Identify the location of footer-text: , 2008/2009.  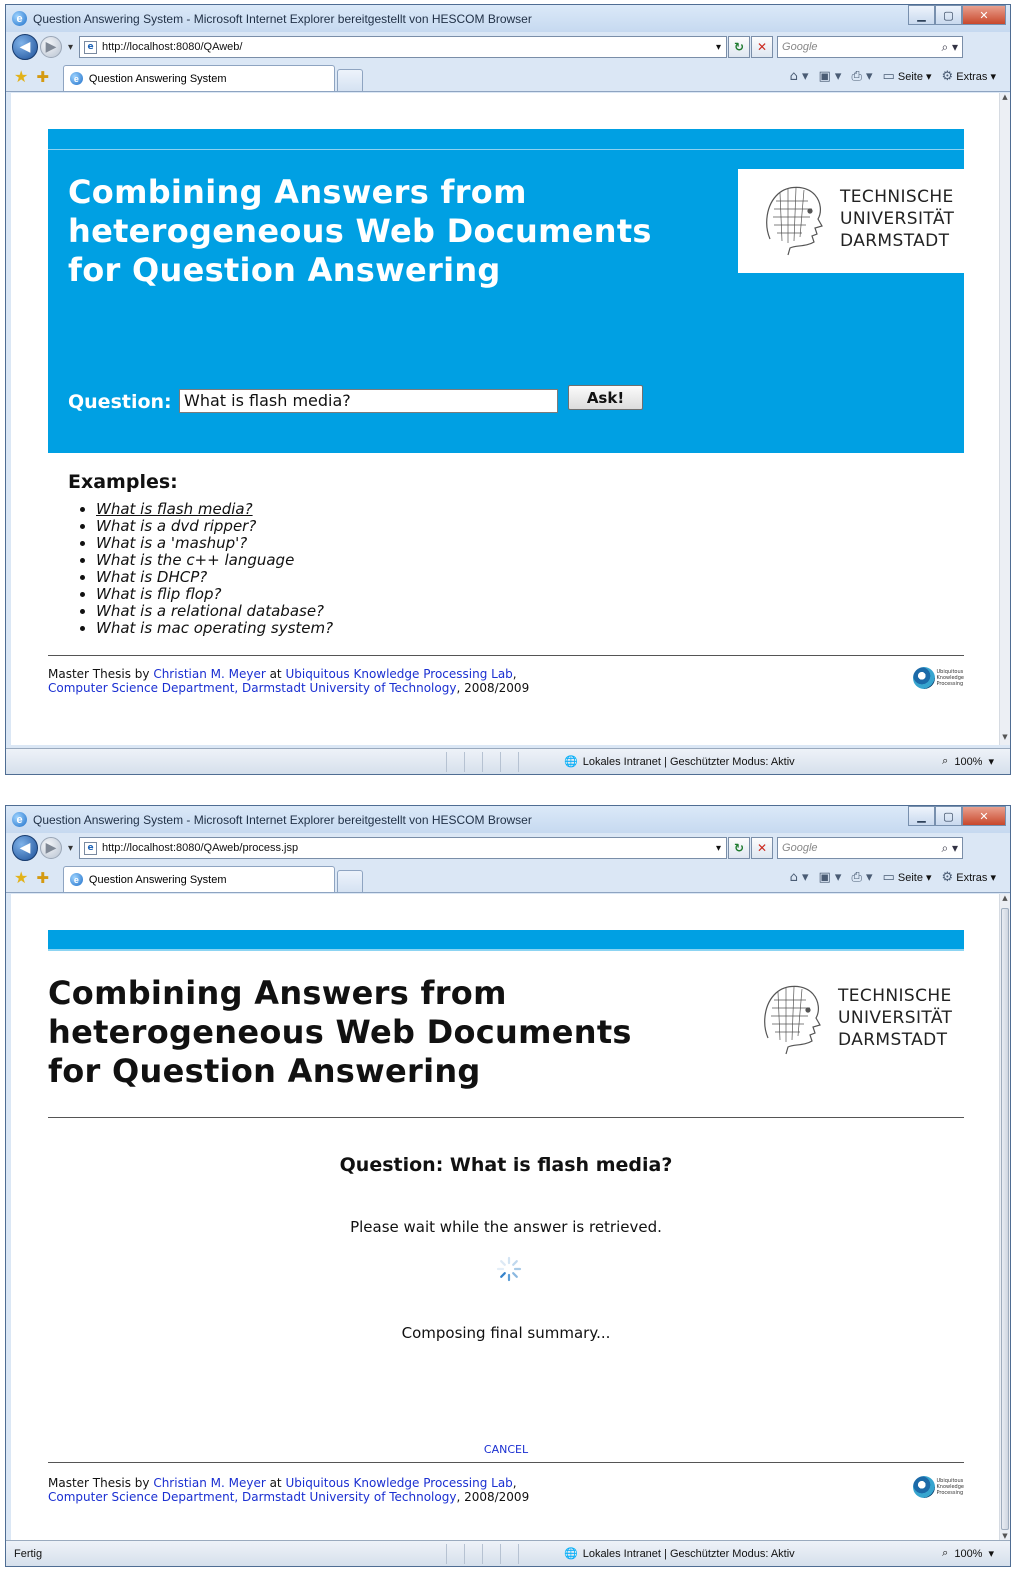
(493, 1497).